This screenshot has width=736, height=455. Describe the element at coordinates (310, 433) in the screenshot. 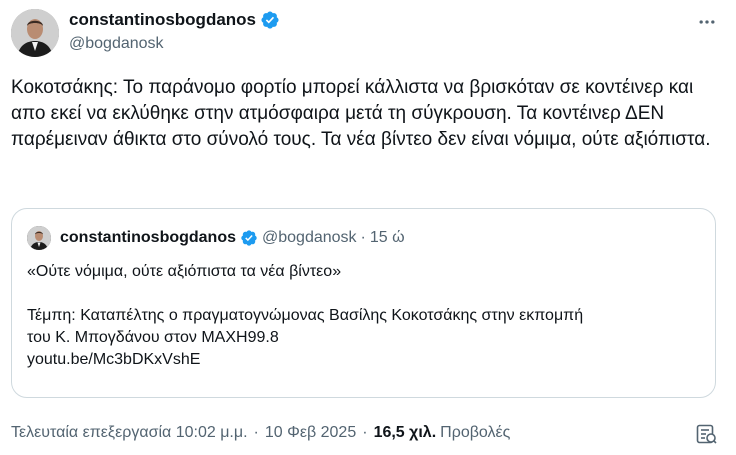

I see `post-date: 10 Φεβ 2025` at that location.